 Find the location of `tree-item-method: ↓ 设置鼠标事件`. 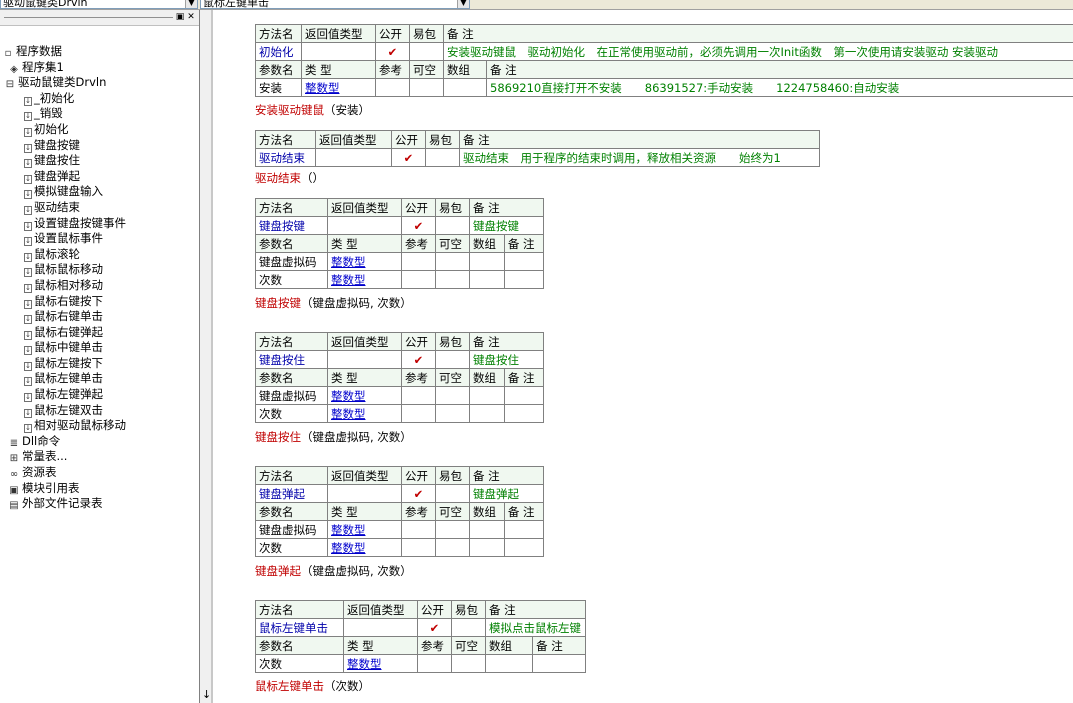

tree-item-method: ↓ 设置鼠标事件 is located at coordinates (99, 239).